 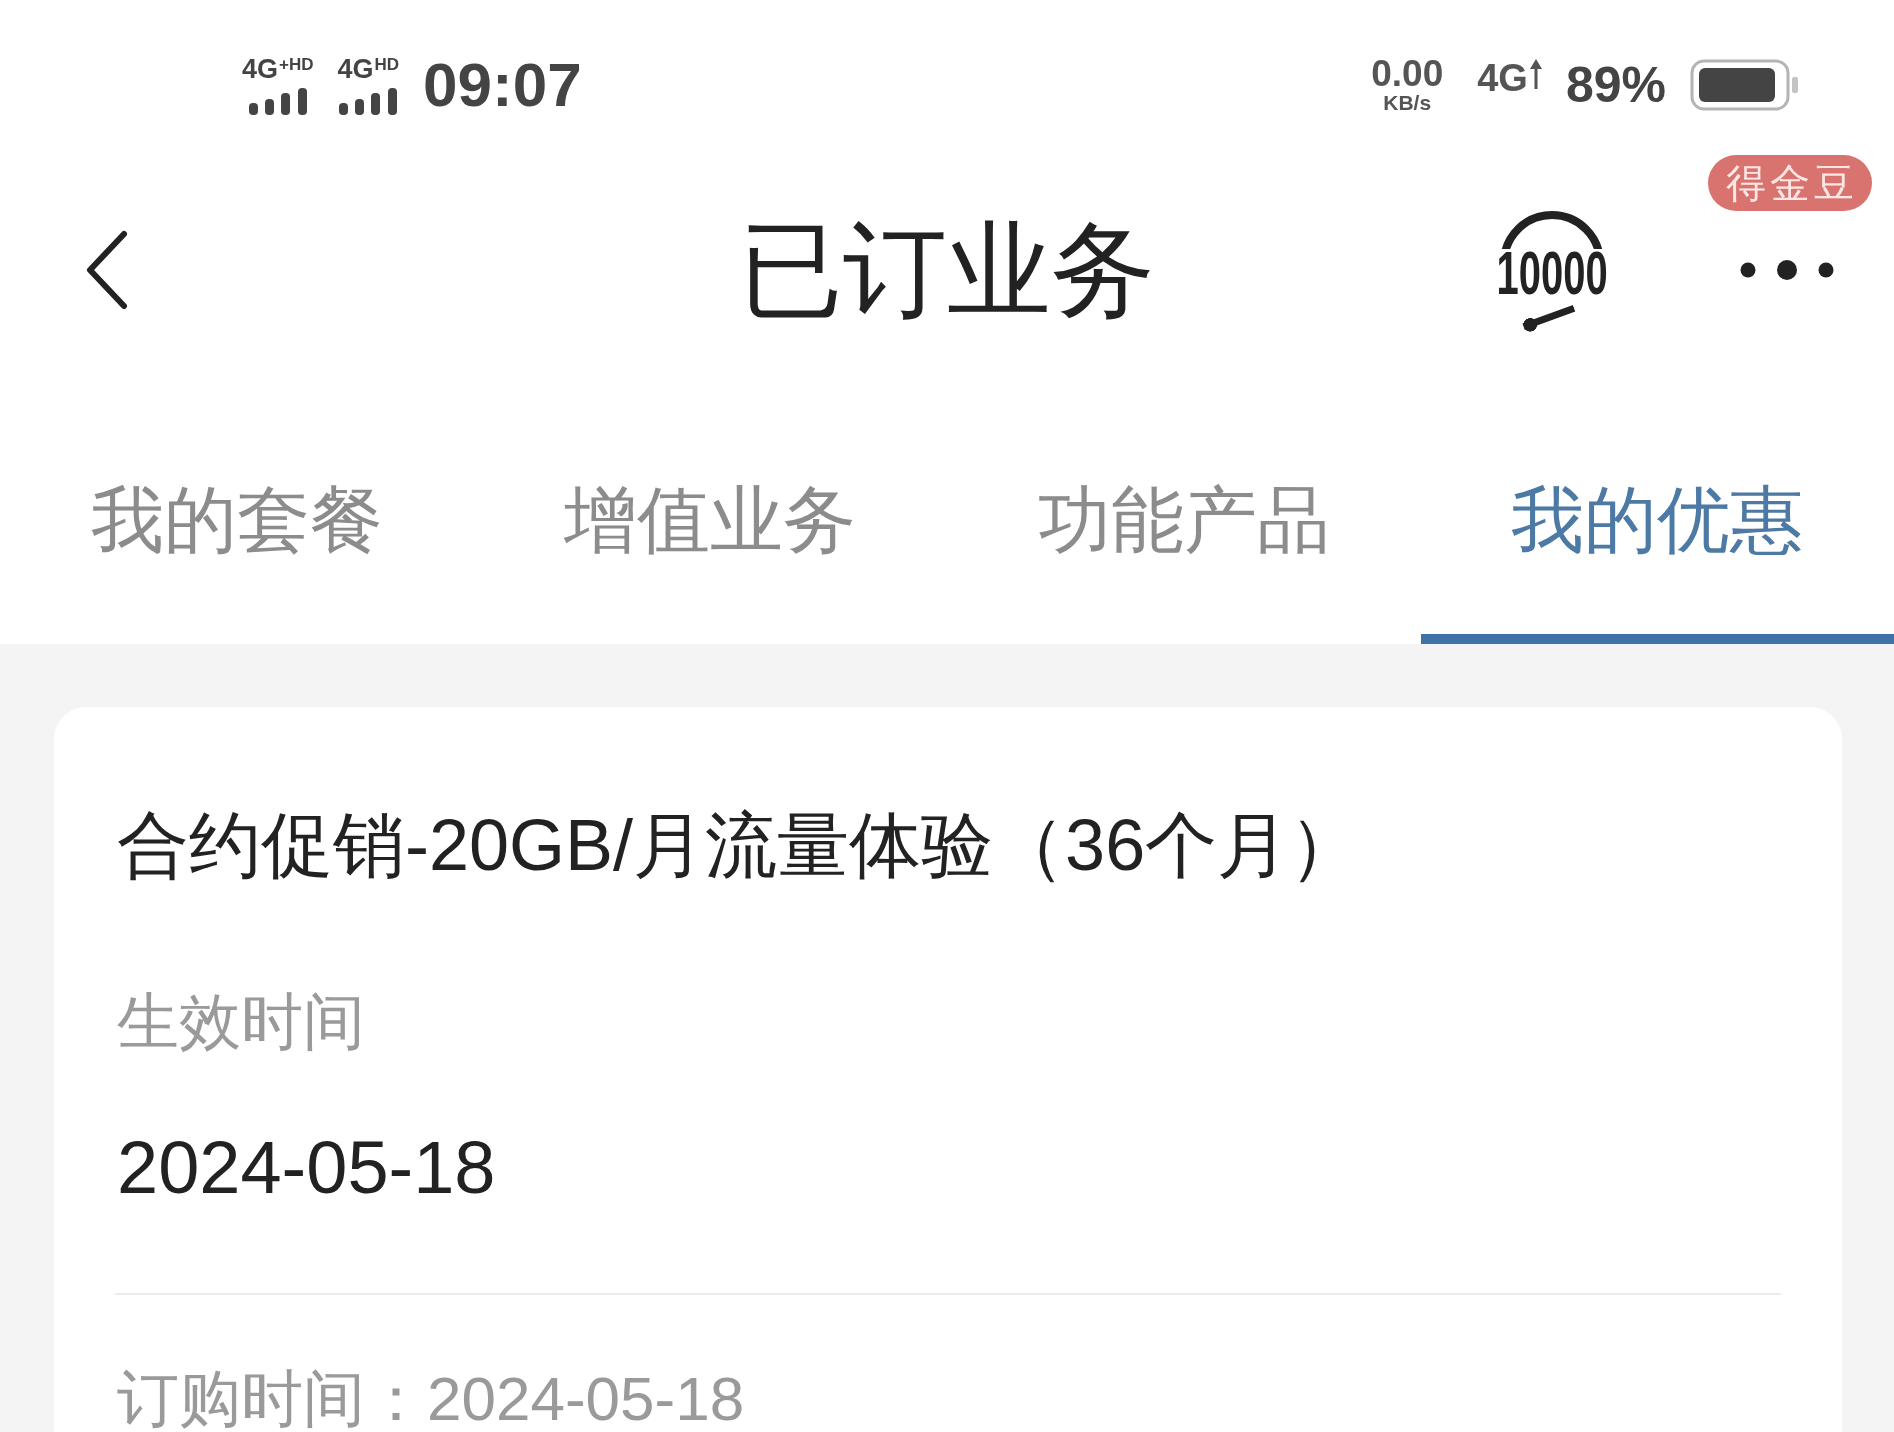 I want to click on more-button, so click(x=1787, y=270).